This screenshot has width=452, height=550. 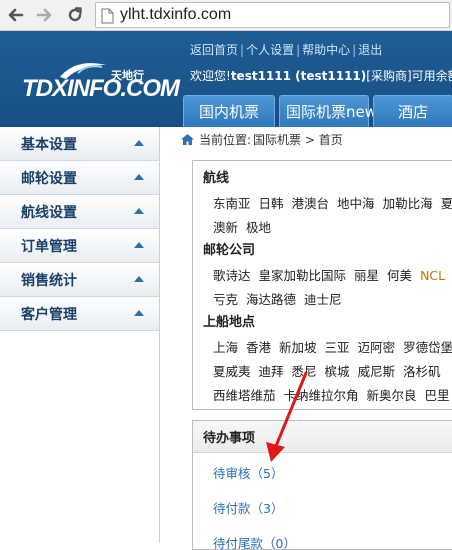 I want to click on home-icon, so click(x=187, y=139).